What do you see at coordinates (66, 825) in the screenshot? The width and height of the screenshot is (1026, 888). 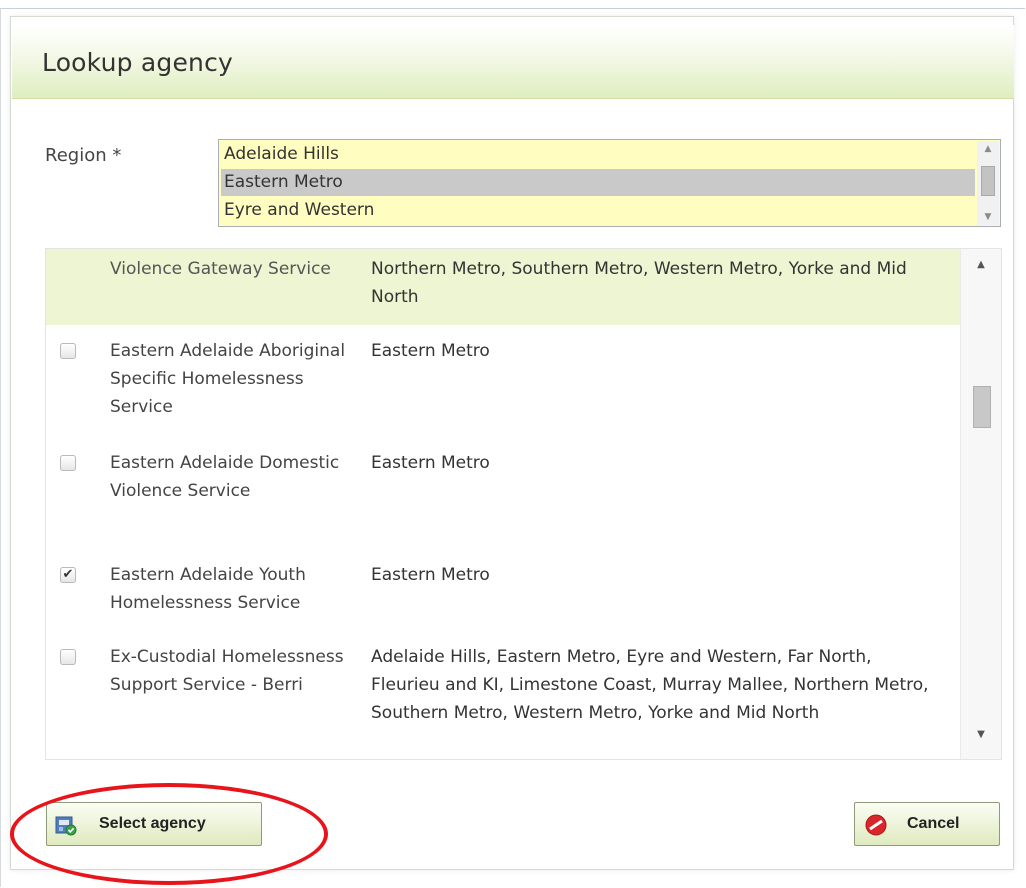 I see `select-agency-icon` at bounding box center [66, 825].